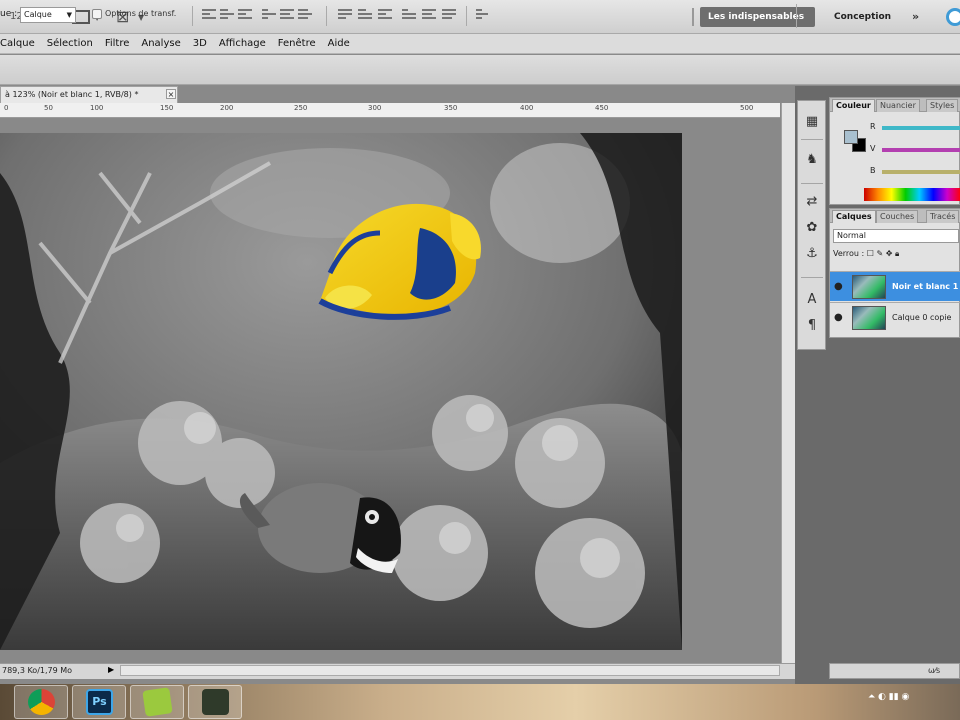 The height and width of the screenshot is (720, 960). What do you see at coordinates (209, 15) in the screenshot?
I see `align-top-icon` at bounding box center [209, 15].